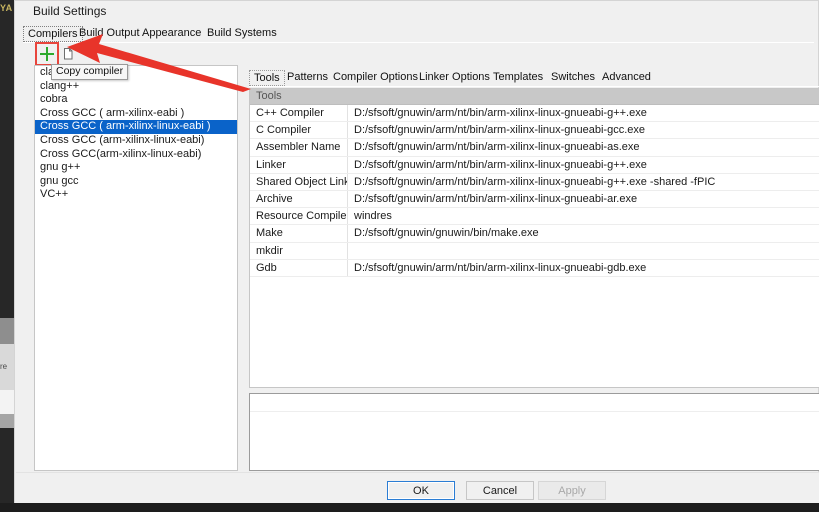 This screenshot has width=819, height=512. I want to click on tab-advanced: Advanced, so click(626, 78).